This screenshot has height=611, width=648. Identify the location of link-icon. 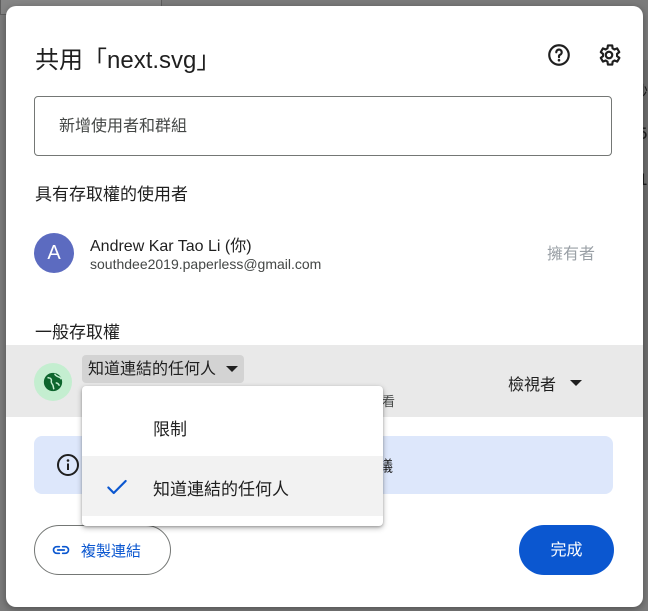
(61, 550).